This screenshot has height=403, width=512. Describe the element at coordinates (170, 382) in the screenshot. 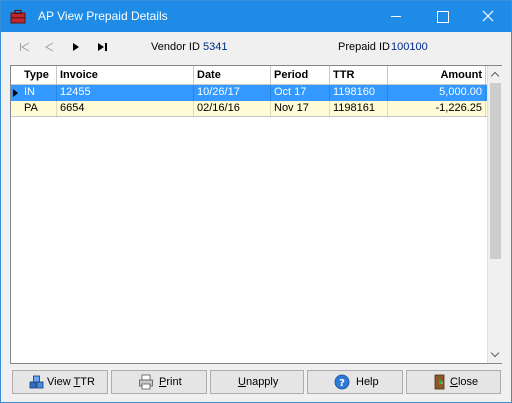

I see `print-label: Print` at that location.